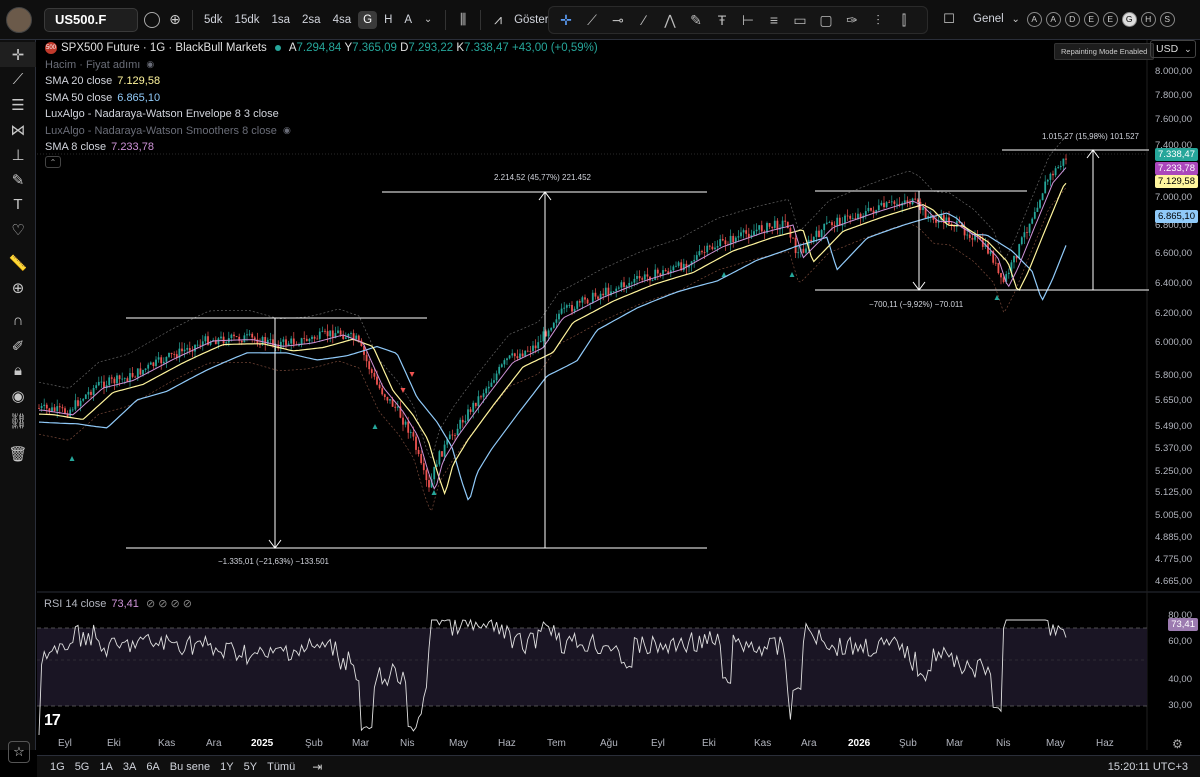 The height and width of the screenshot is (777, 1200). What do you see at coordinates (273, 561) in the screenshot?
I see `measurement-label: −1.335,01 (−21,63%) −133.501` at bounding box center [273, 561].